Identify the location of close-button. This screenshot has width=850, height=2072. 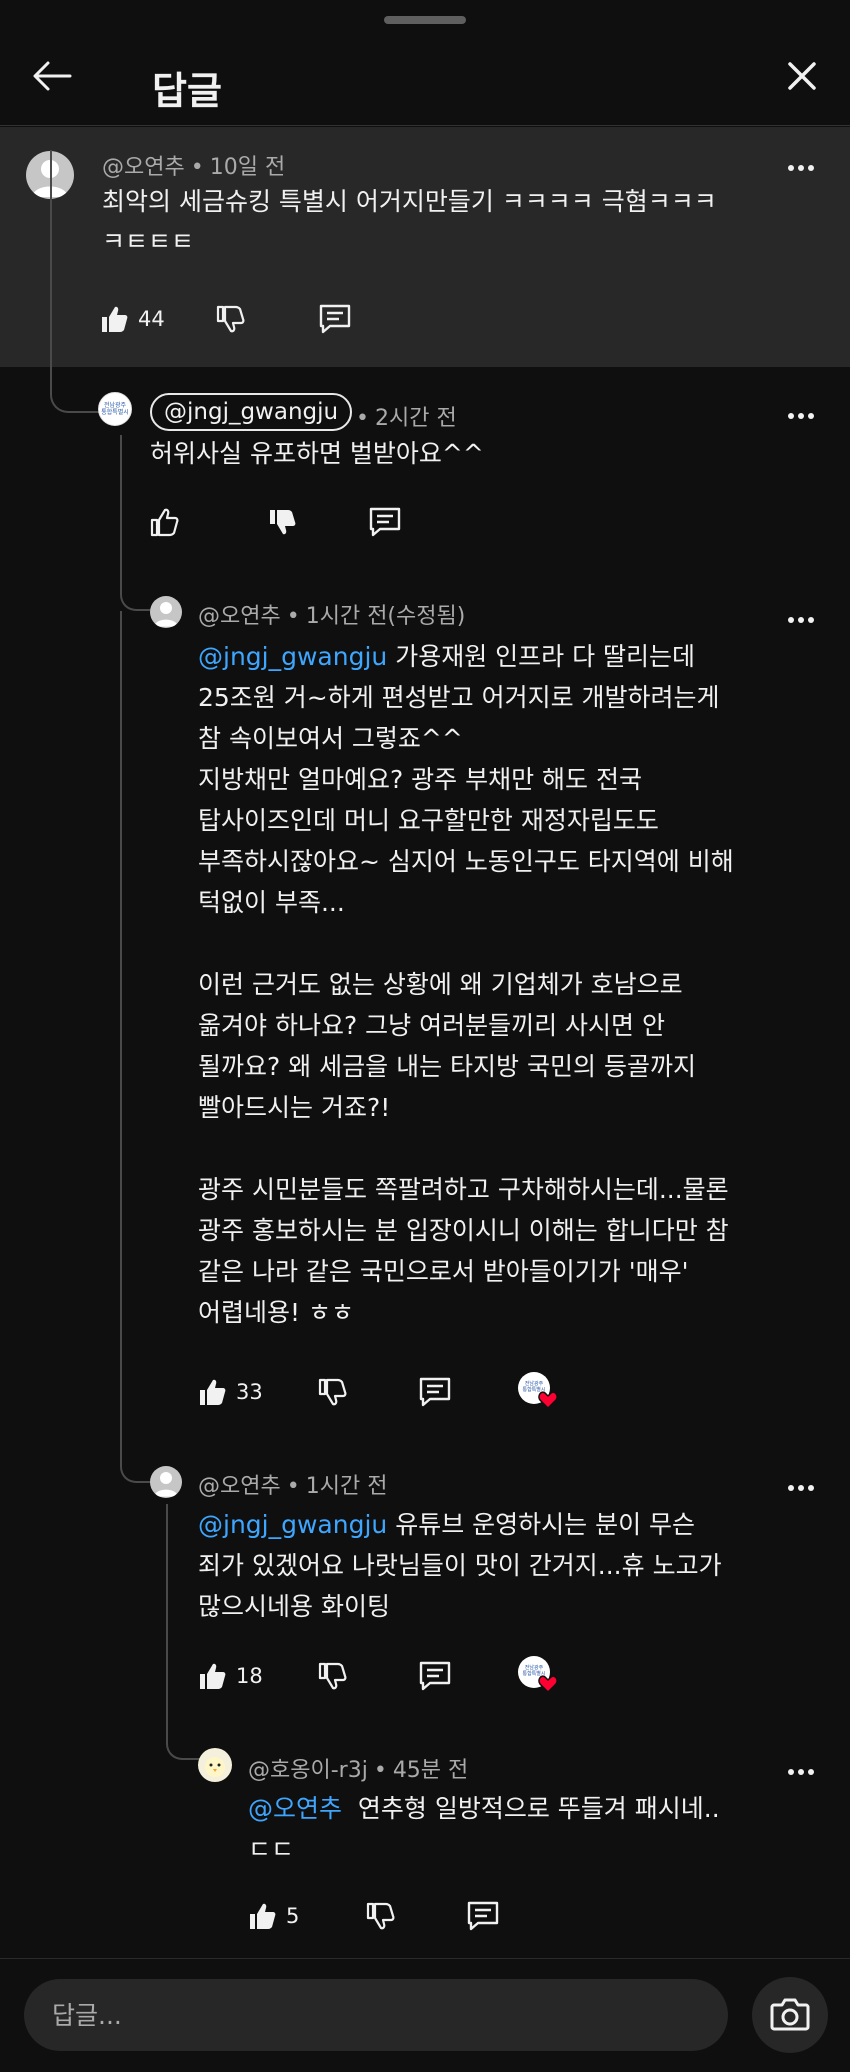
(802, 76).